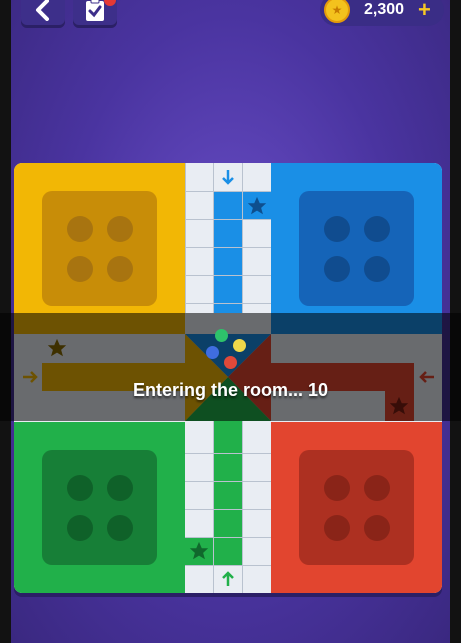  I want to click on blue-home-lane, so click(228, 252).